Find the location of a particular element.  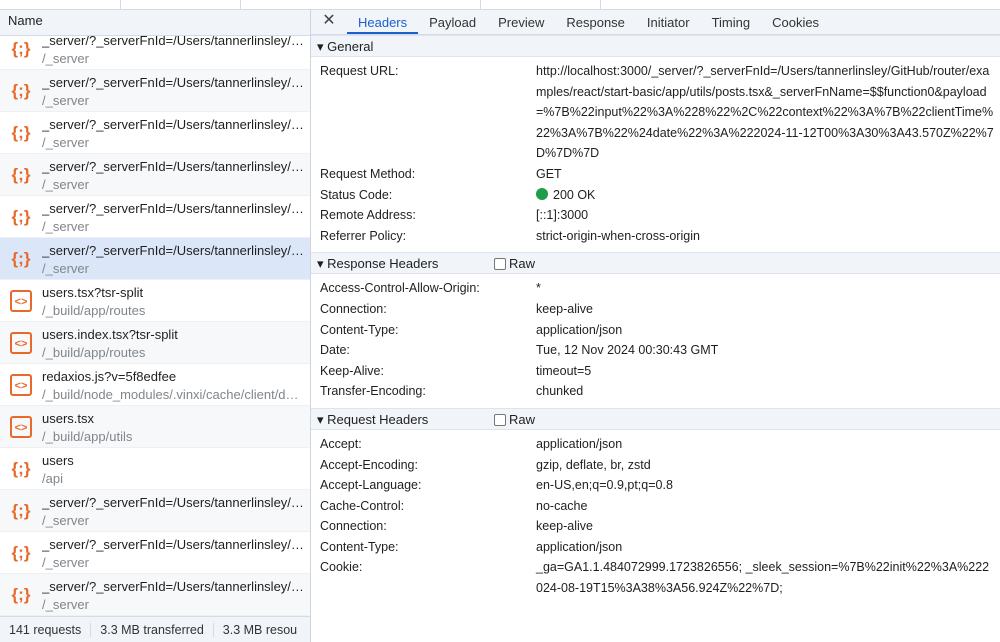

close-icon: ✕ is located at coordinates (329, 22).